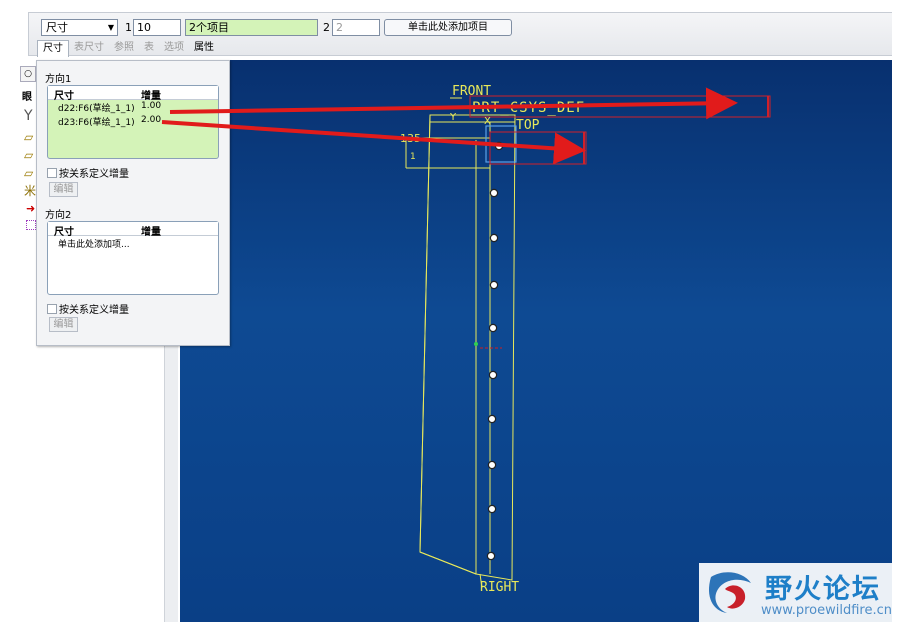 The image size is (910, 630). What do you see at coordinates (476, 344) in the screenshot?
I see `origin-marker` at bounding box center [476, 344].